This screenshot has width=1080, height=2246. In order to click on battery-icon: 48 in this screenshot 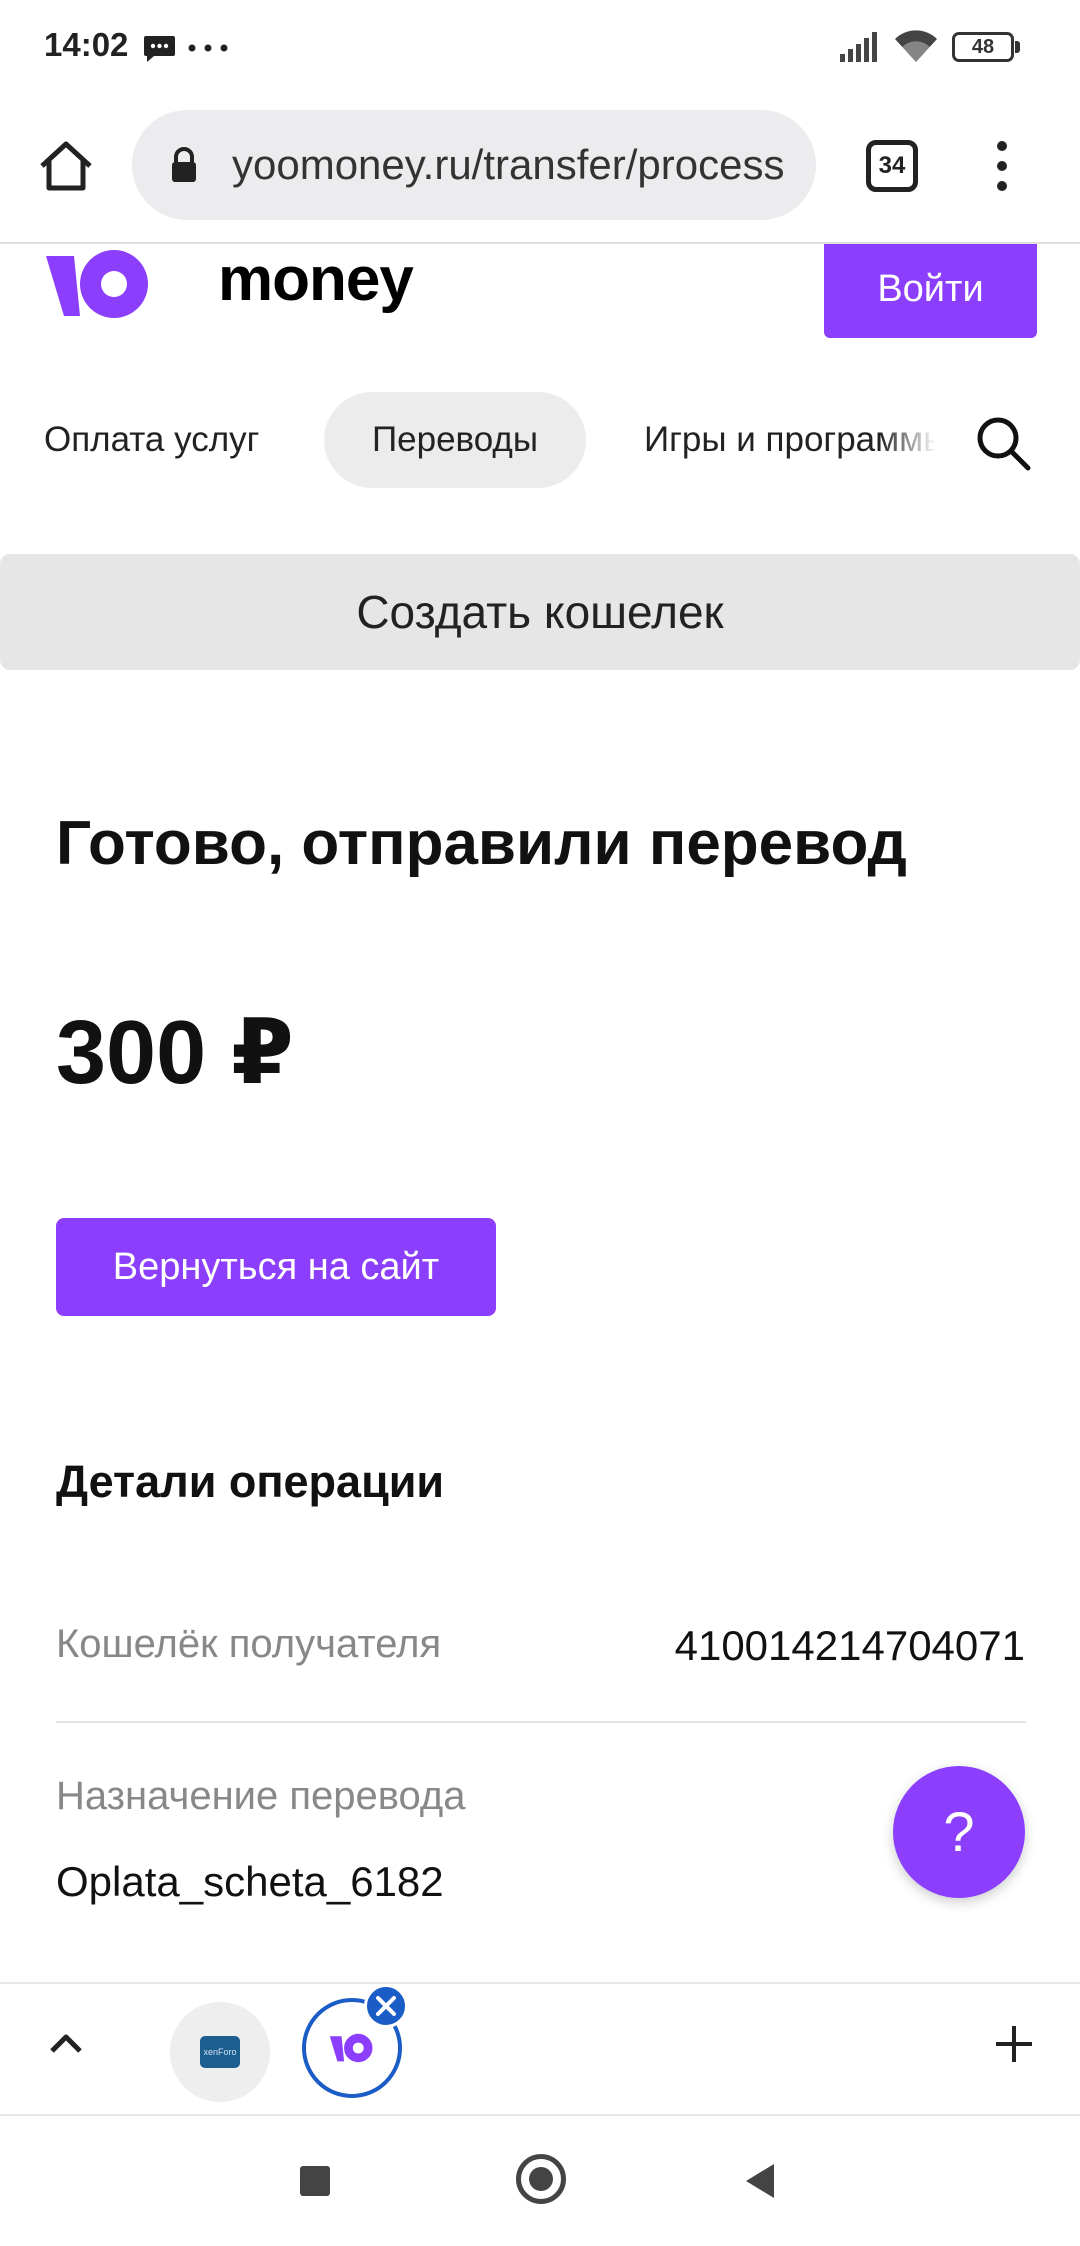, I will do `click(986, 47)`.